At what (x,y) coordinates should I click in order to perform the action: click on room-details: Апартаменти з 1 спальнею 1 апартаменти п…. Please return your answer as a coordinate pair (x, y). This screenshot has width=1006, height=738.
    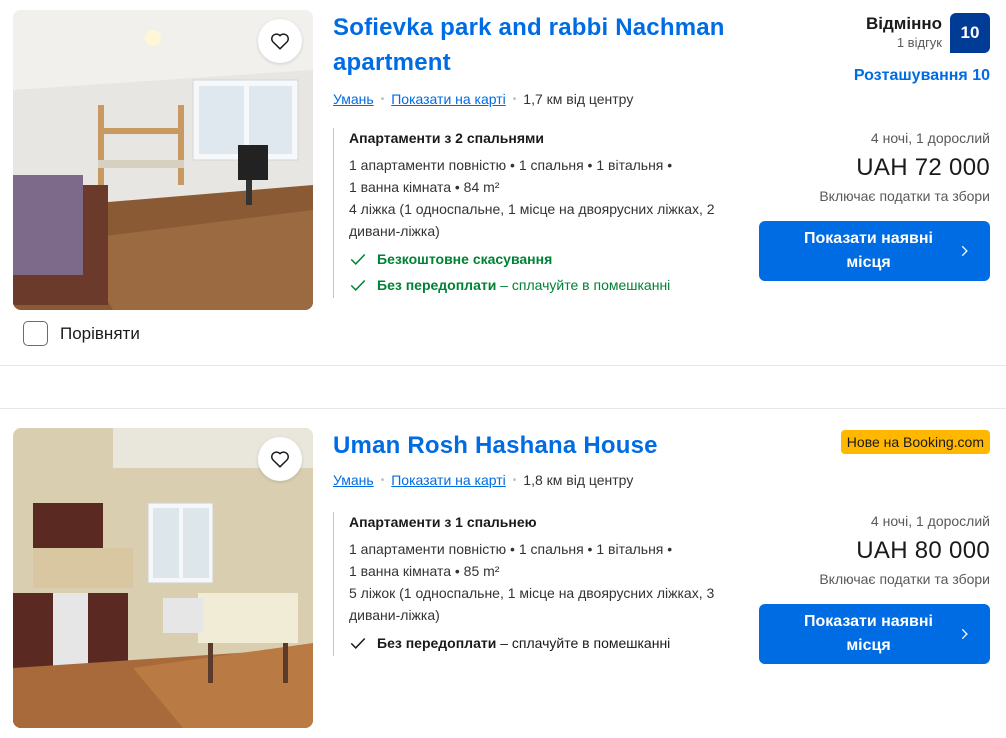
    Looking at the image, I should click on (538, 584).